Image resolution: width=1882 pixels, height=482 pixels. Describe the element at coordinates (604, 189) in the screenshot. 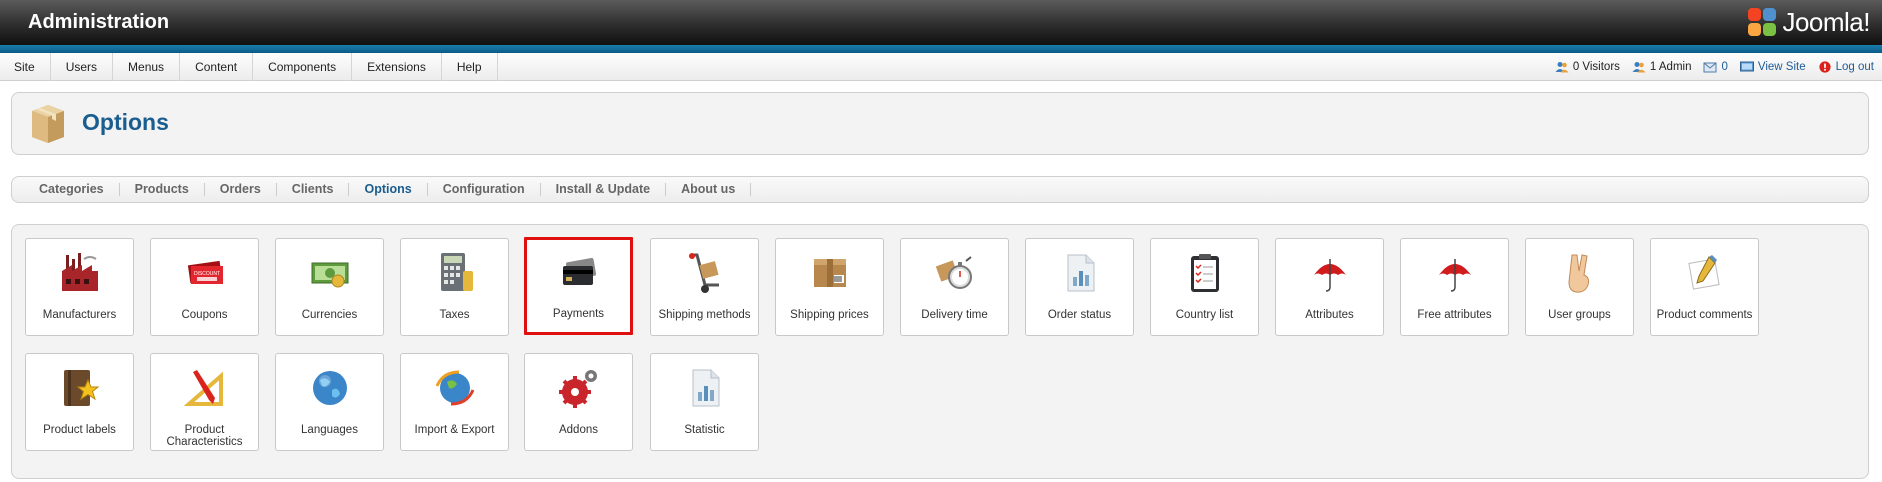

I see `submenu-install-update: Install & Update` at that location.